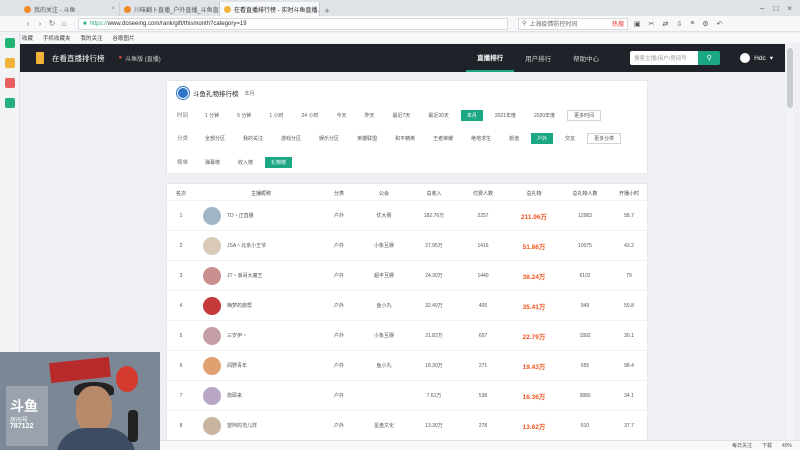  What do you see at coordinates (790, 78) in the screenshot?
I see `scrollbar-thumb` at bounding box center [790, 78].